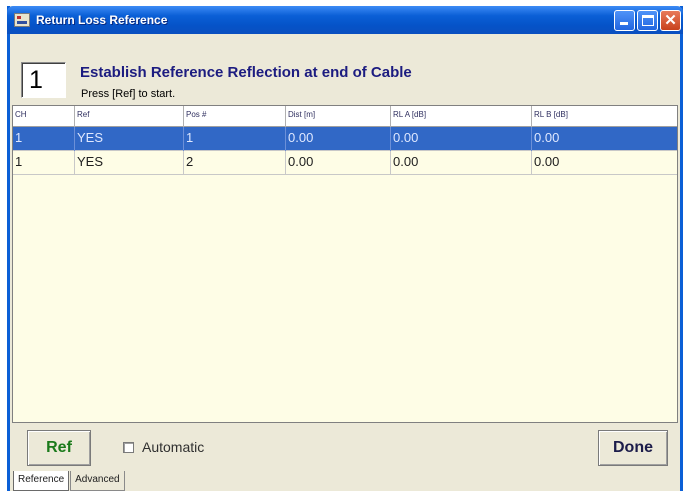 Image resolution: width=683 pixels, height=491 pixels. I want to click on automatic-label: Automatic, so click(173, 447).